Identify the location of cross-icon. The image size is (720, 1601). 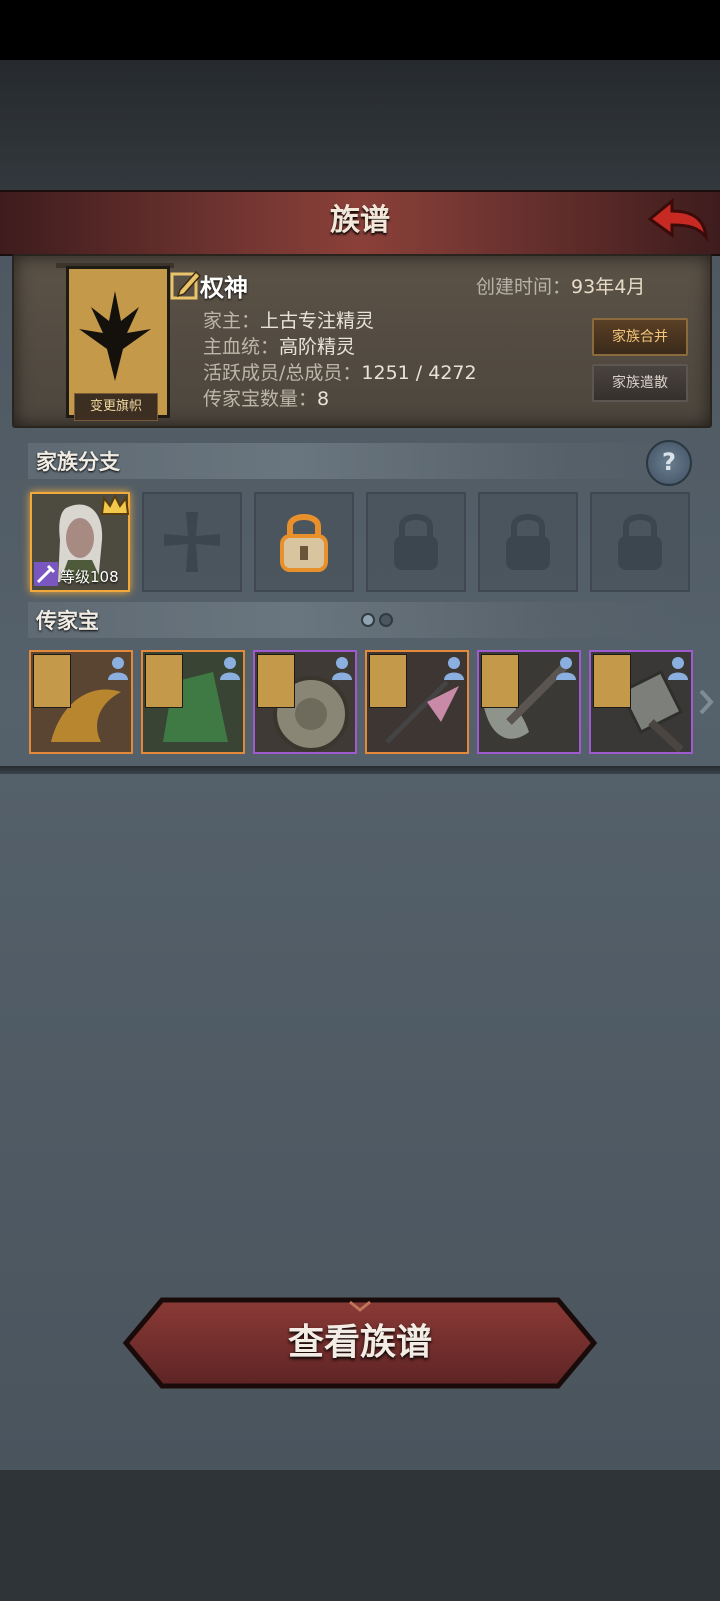
(192, 542).